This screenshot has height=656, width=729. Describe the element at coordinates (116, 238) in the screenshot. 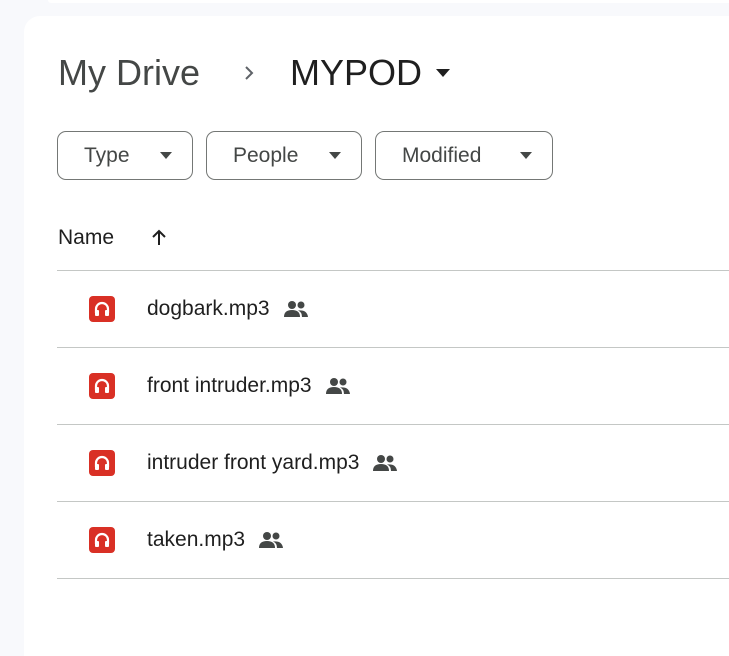

I see `list-header: Name` at that location.